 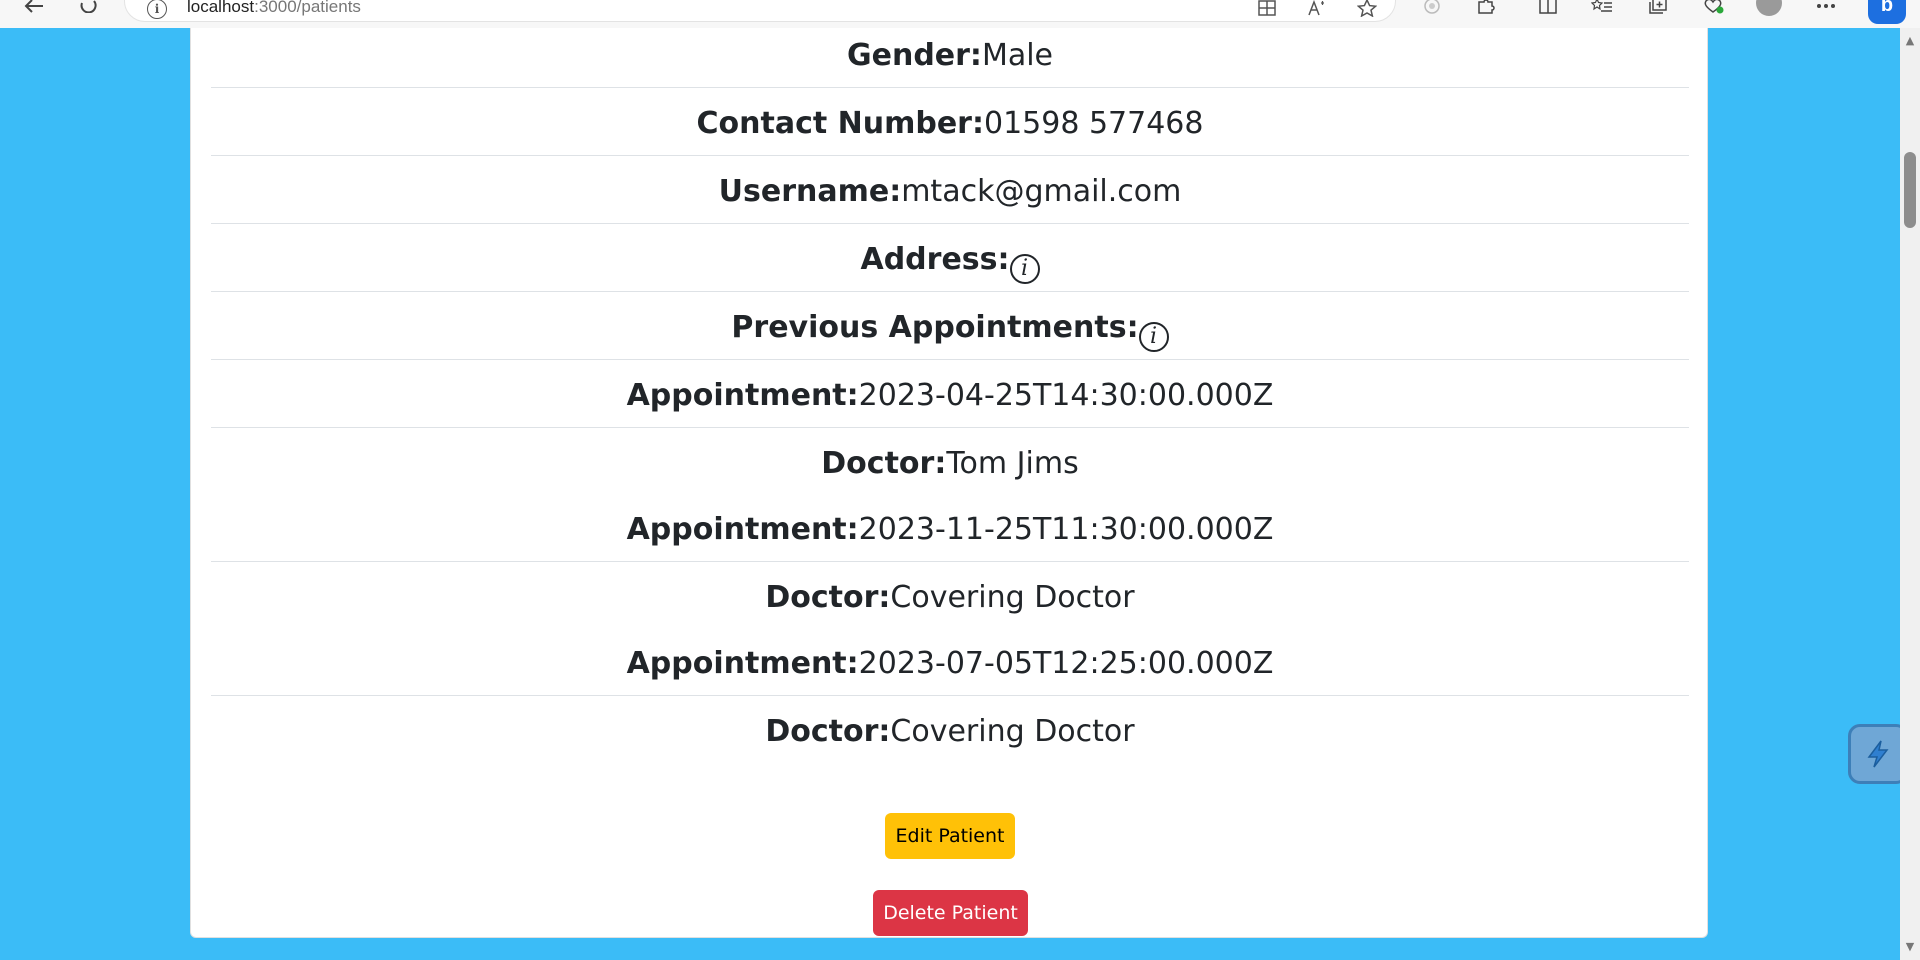 I want to click on heart-icon, so click(x=1714, y=8).